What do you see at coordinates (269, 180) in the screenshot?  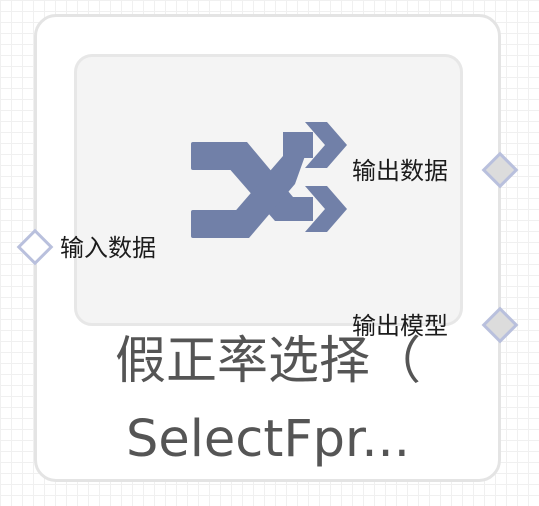 I see `shuffle-icon` at bounding box center [269, 180].